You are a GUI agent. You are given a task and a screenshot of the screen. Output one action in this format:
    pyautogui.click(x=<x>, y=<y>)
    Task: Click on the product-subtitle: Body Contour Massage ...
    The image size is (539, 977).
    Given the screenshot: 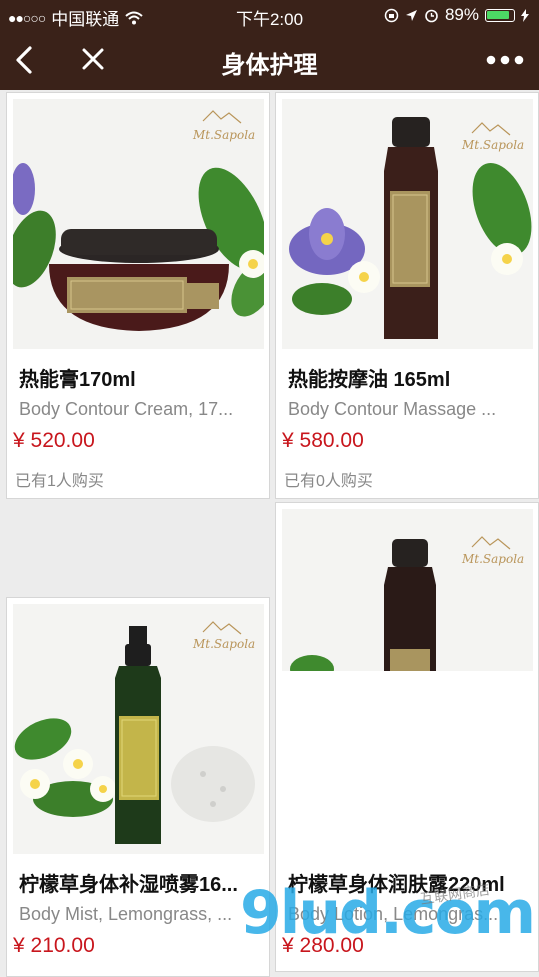 What is the action you would take?
    pyautogui.click(x=392, y=409)
    